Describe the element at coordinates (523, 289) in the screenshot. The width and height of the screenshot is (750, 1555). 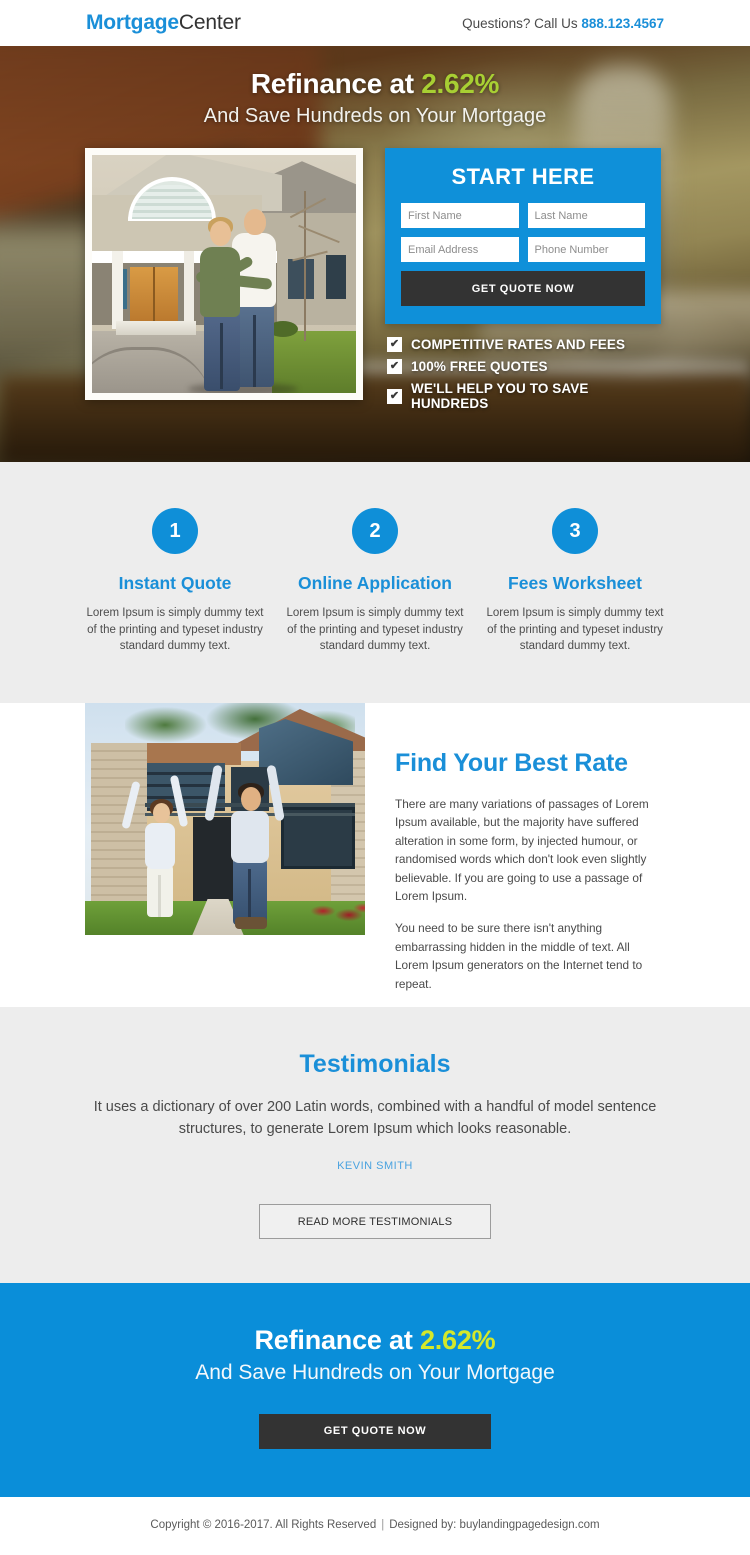
I see `get-quote-now-button: GET QUOTE NOW` at that location.